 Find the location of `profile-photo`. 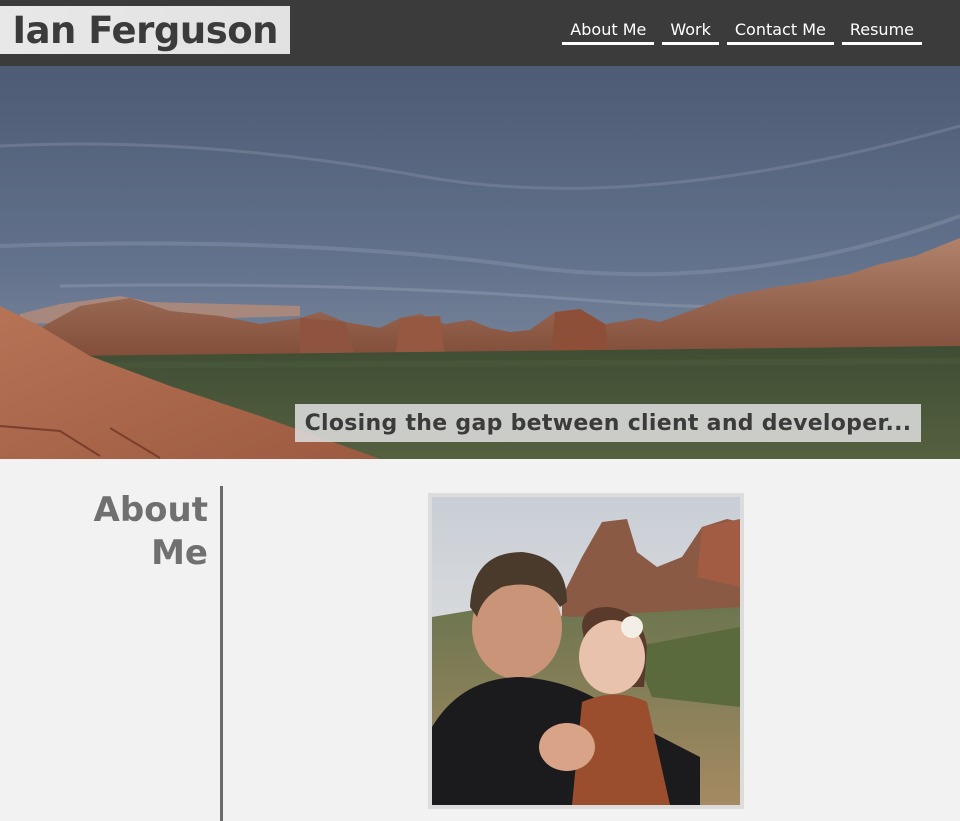

profile-photo is located at coordinates (586, 651).